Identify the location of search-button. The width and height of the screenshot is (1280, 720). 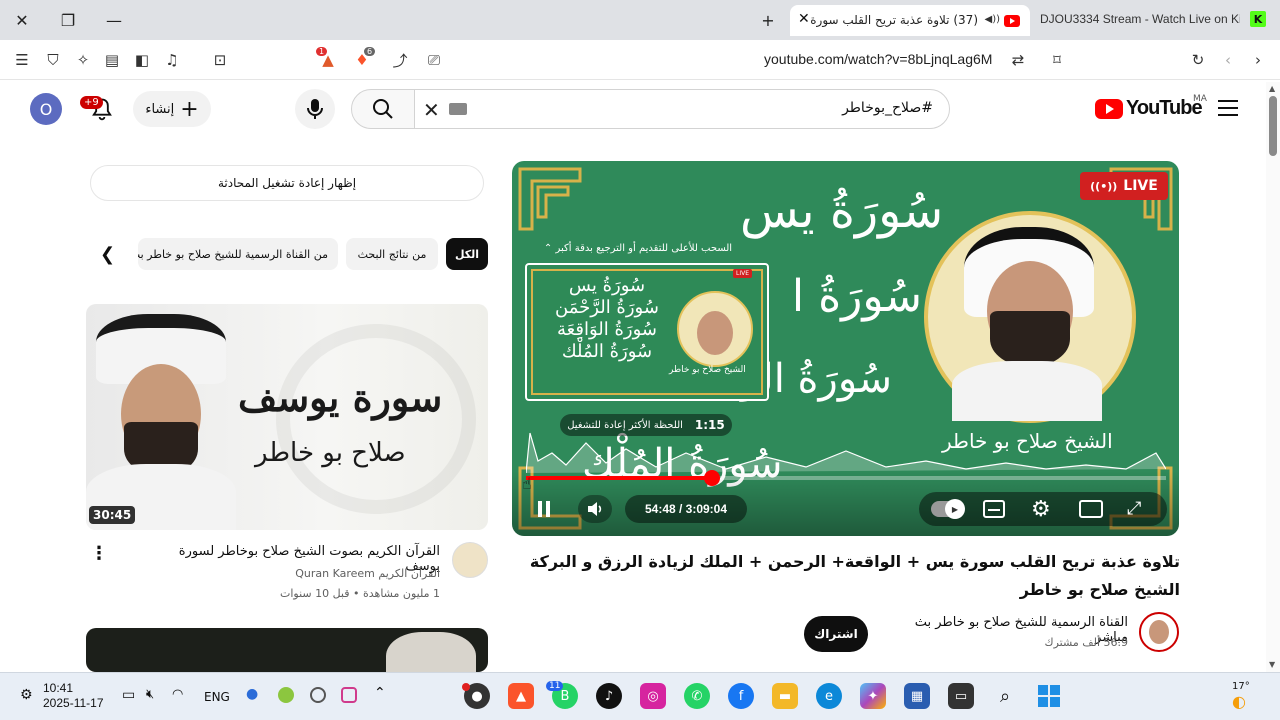
(383, 109).